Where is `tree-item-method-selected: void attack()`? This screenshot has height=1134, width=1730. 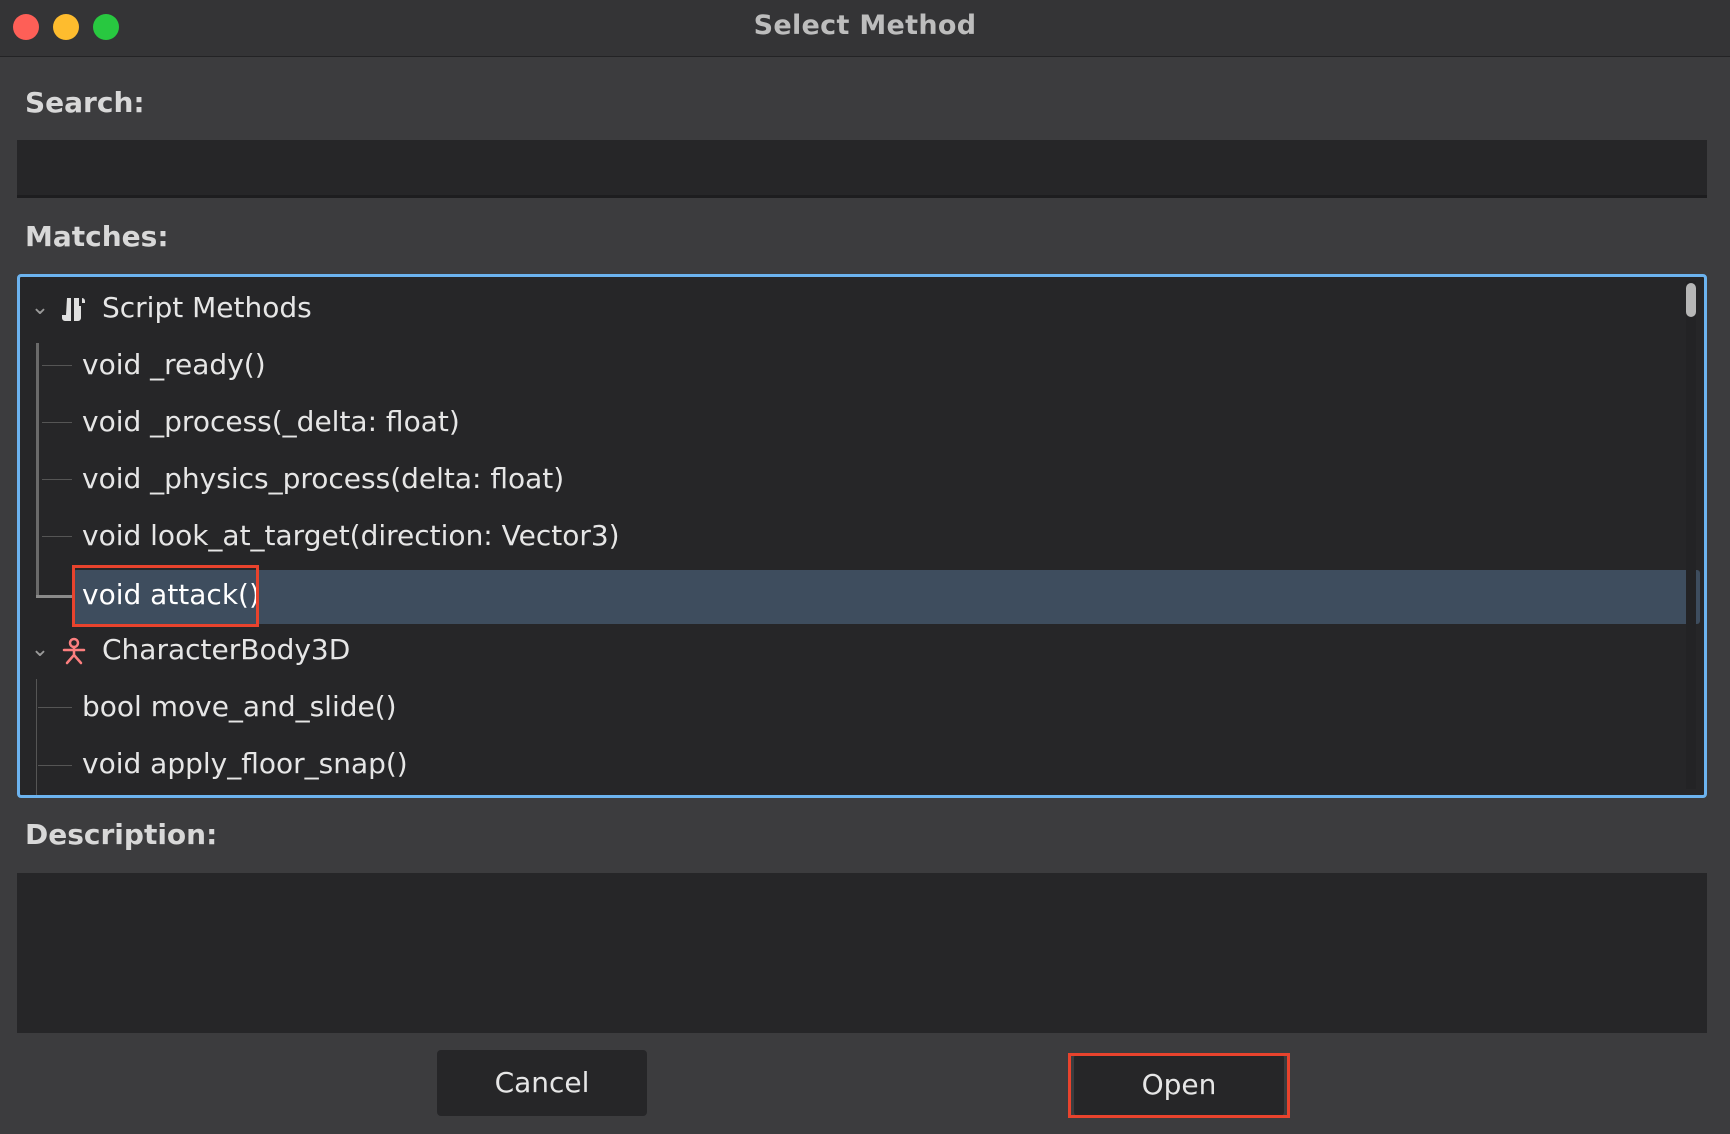
tree-item-method-selected: void attack() is located at coordinates (820, 595).